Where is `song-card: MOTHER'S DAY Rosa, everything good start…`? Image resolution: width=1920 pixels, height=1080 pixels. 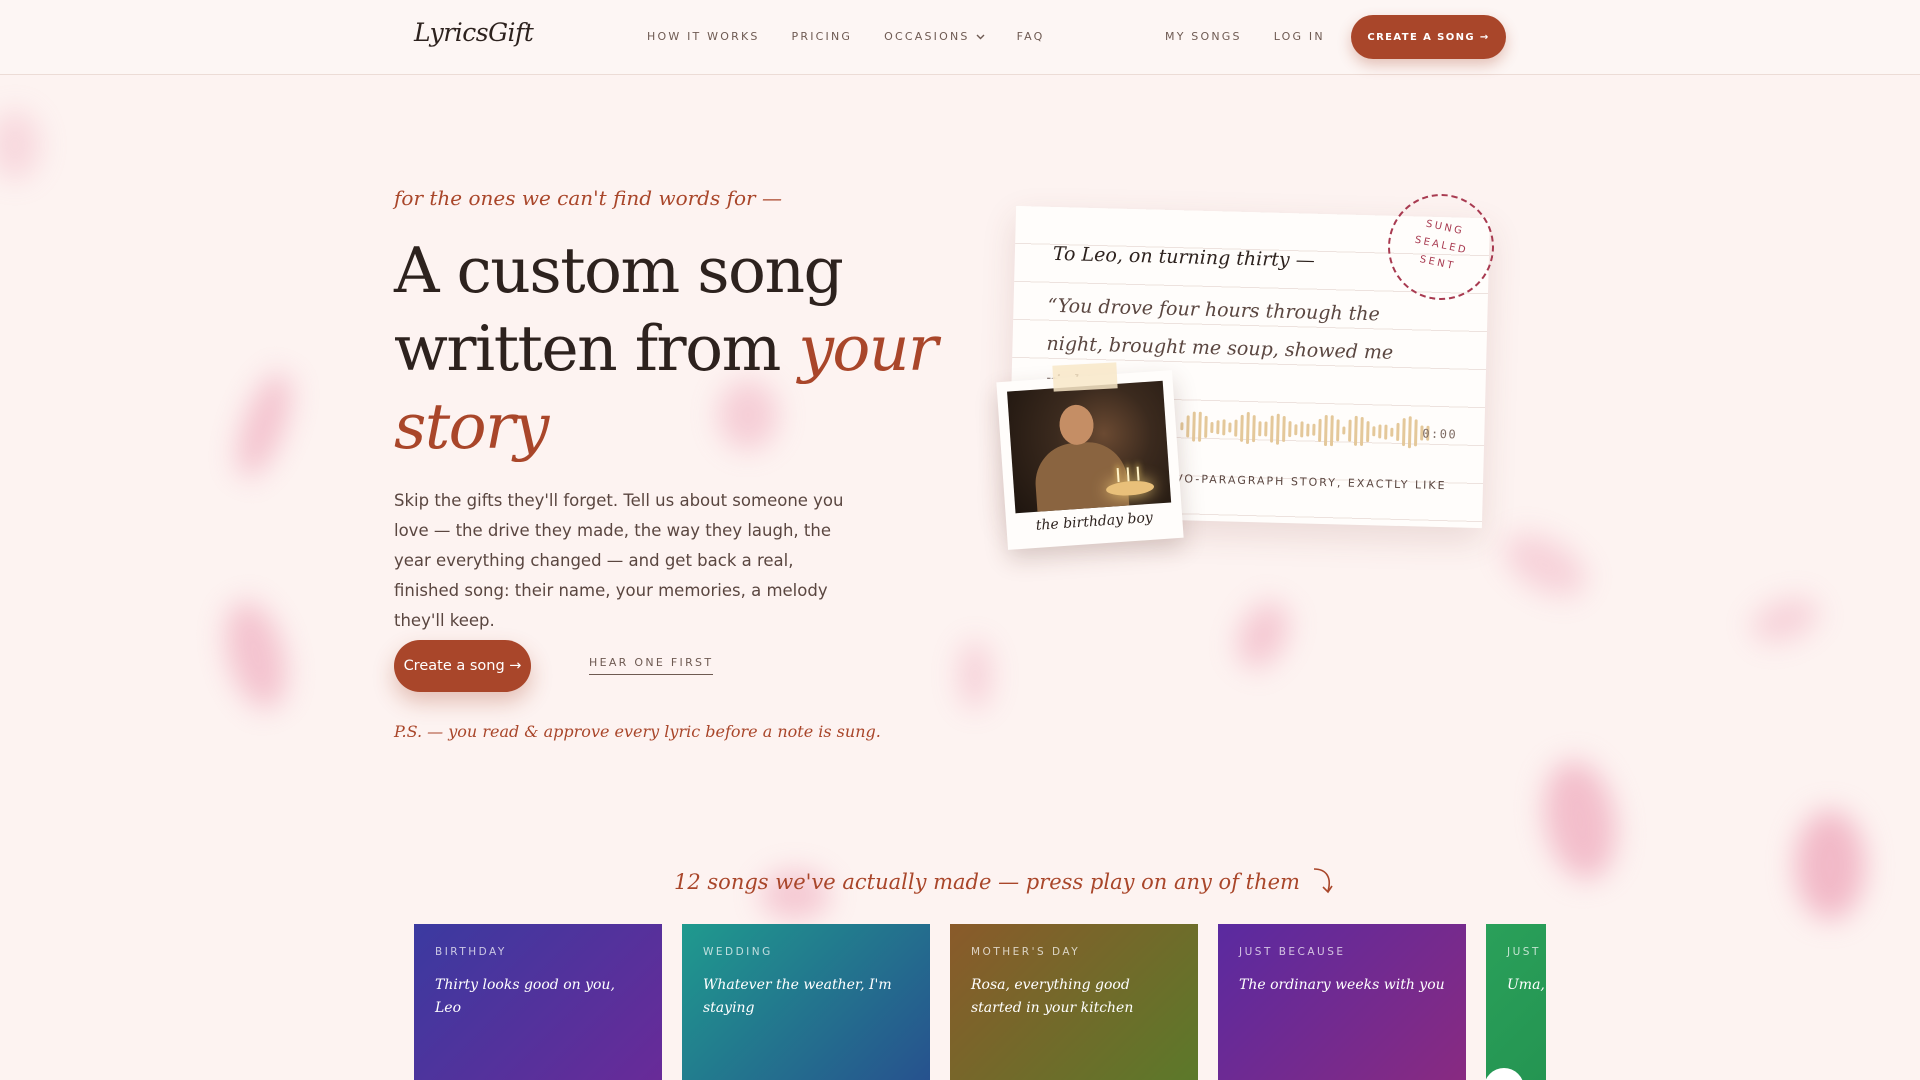 song-card: MOTHER'S DAY Rosa, everything good start… is located at coordinates (1074, 1002).